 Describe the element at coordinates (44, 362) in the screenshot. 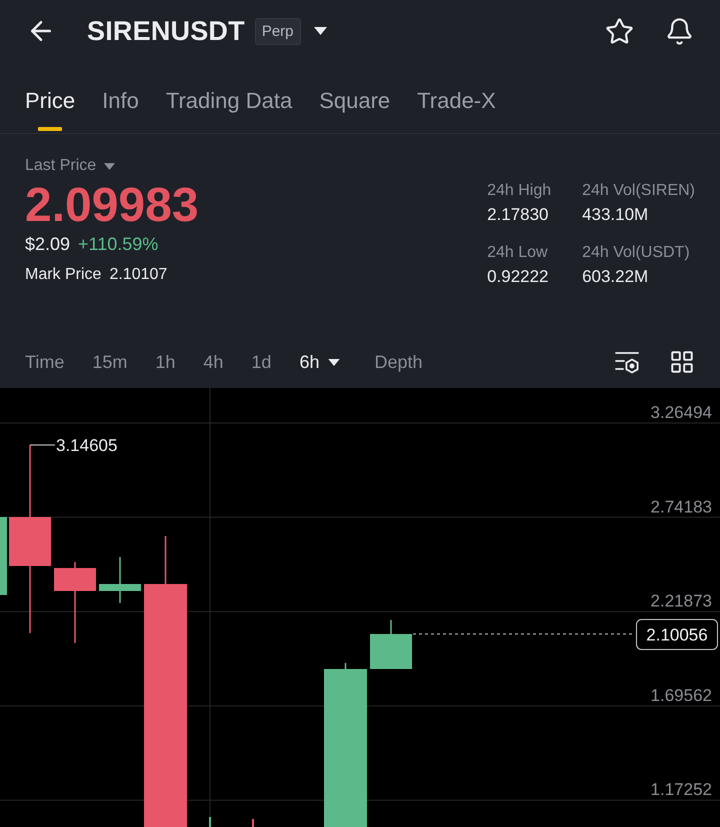

I see `interval-tab: Time` at that location.